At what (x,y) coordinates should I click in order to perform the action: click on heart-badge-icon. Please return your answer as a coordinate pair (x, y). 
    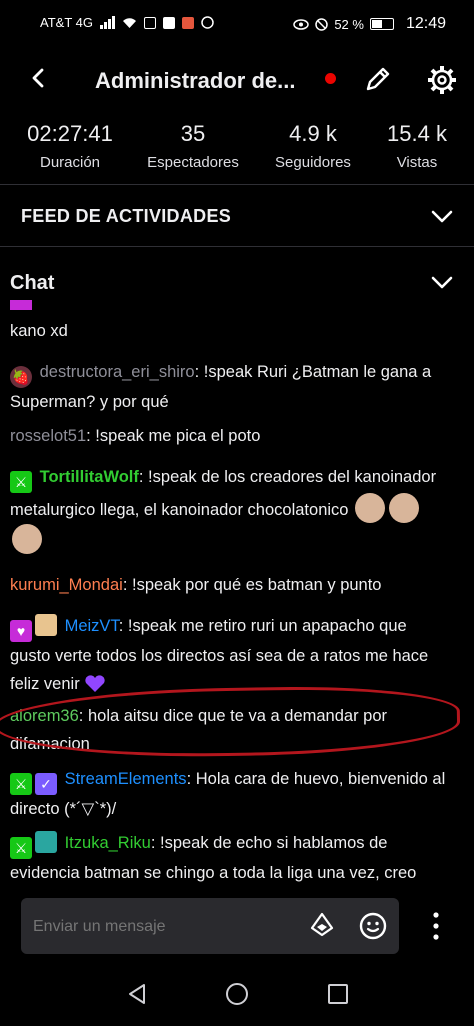
    Looking at the image, I should click on (21, 305).